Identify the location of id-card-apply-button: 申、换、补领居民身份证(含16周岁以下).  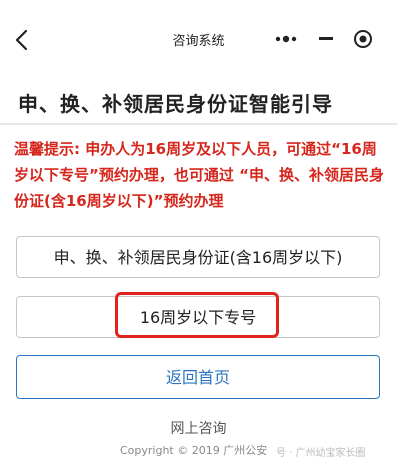
(198, 257).